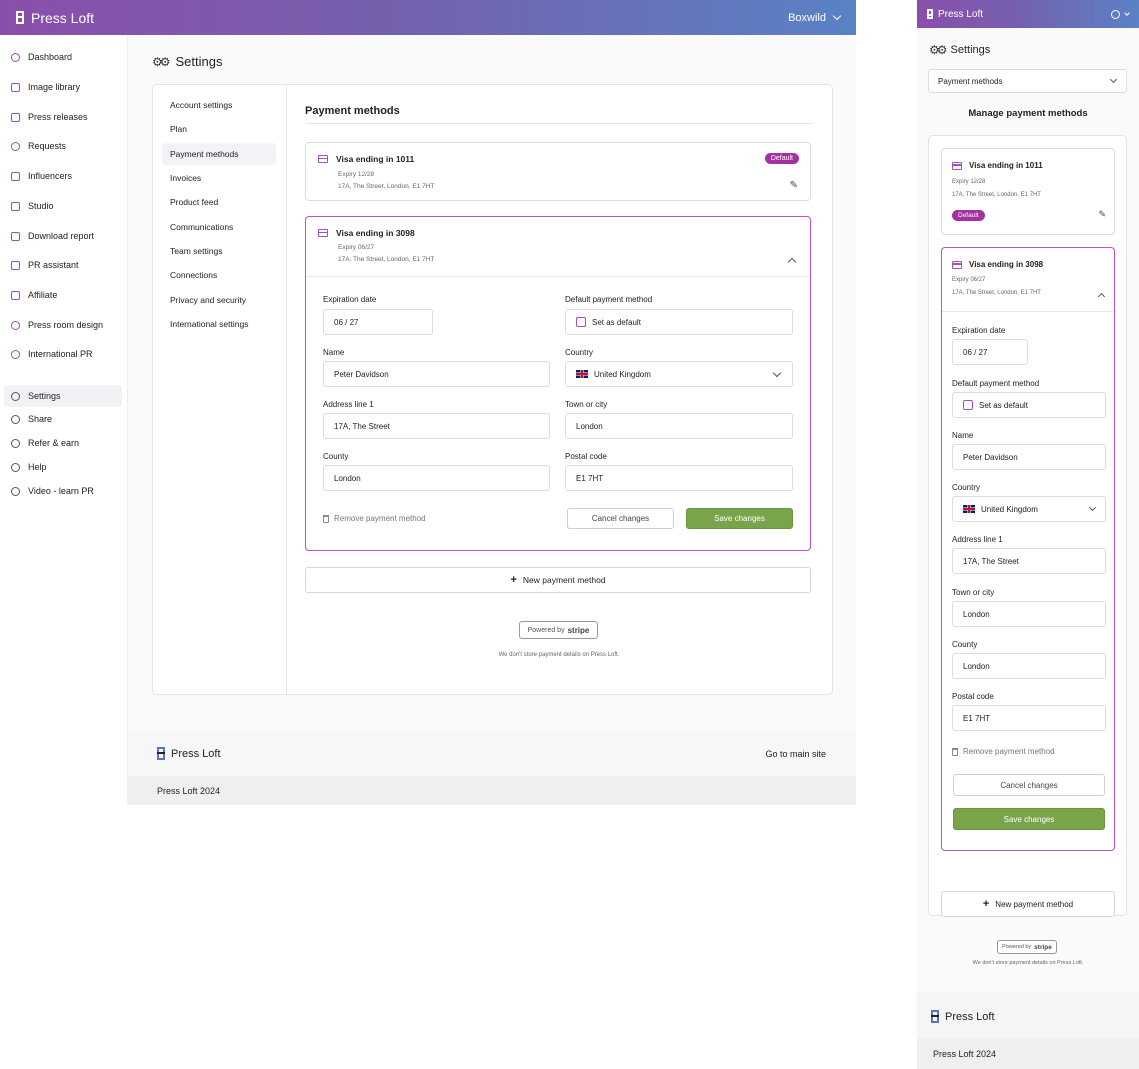 The image size is (1139, 1069). I want to click on settings-nav-account: Account settings, so click(219, 105).